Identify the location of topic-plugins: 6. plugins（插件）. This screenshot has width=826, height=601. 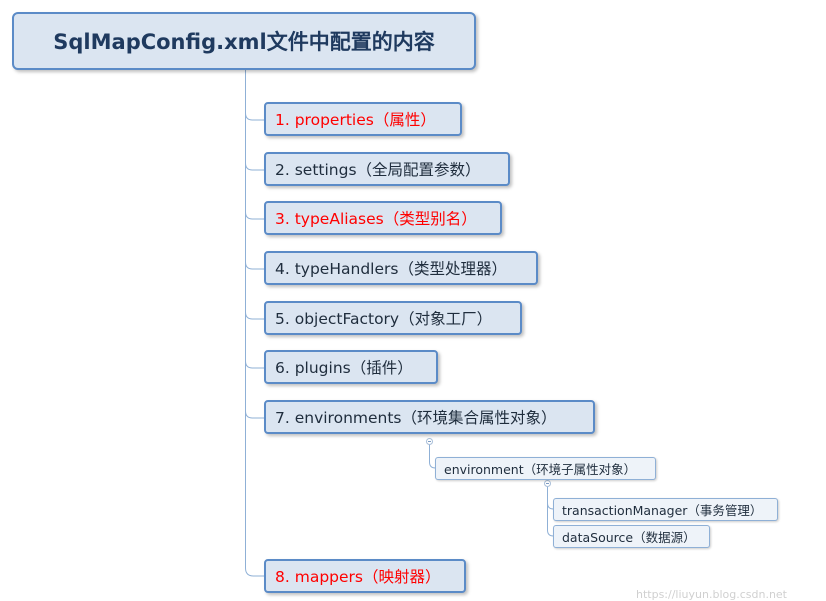
(351, 367).